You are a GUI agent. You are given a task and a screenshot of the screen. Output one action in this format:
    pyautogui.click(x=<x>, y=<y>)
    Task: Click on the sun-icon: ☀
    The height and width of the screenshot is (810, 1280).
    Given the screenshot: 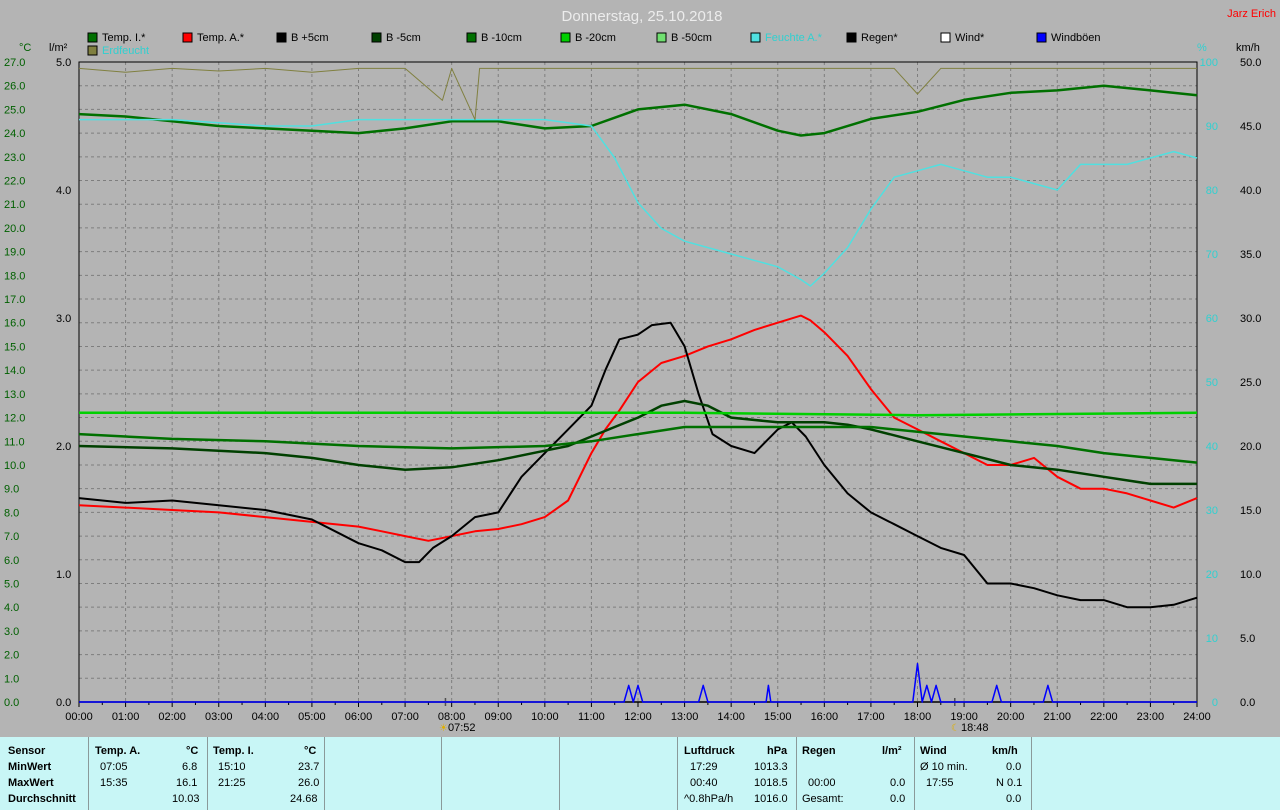 What is the action you would take?
    pyautogui.click(x=443, y=728)
    